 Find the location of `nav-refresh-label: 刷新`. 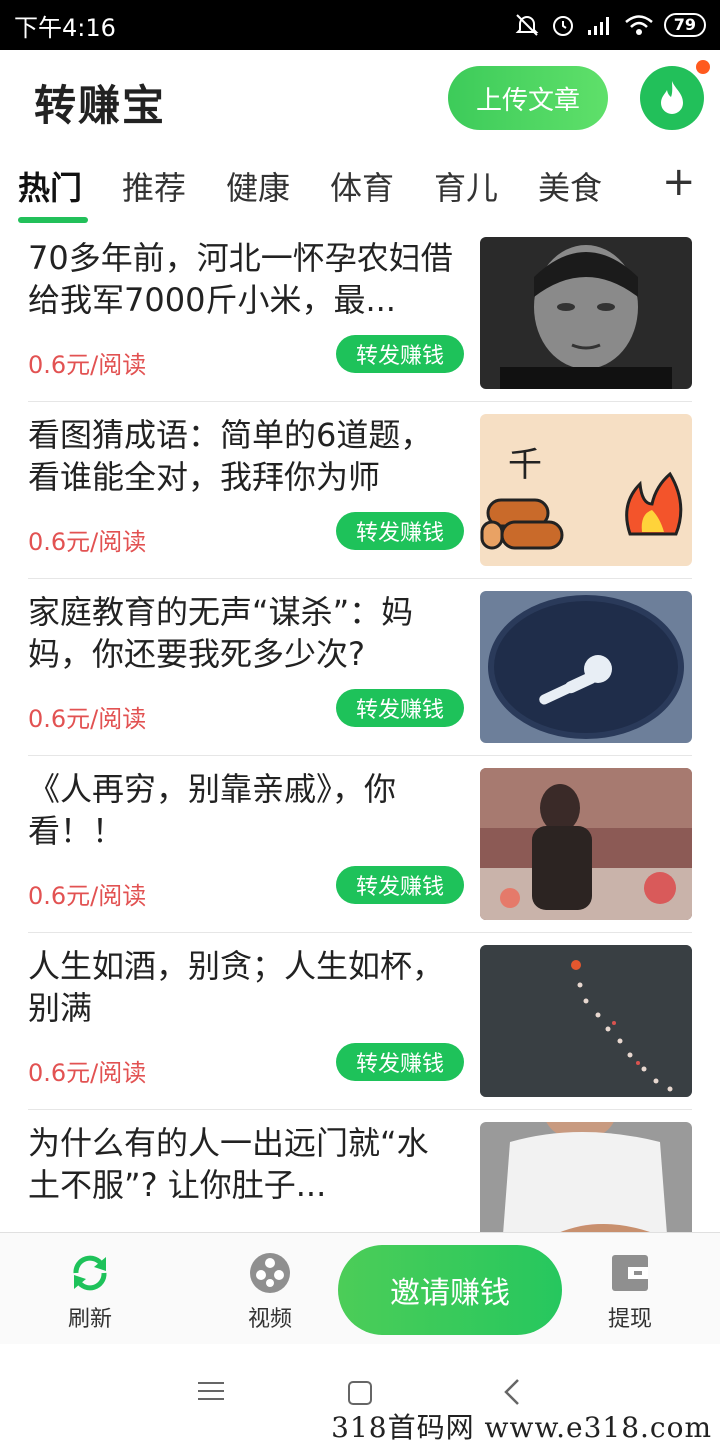

nav-refresh-label: 刷新 is located at coordinates (89, 1319).